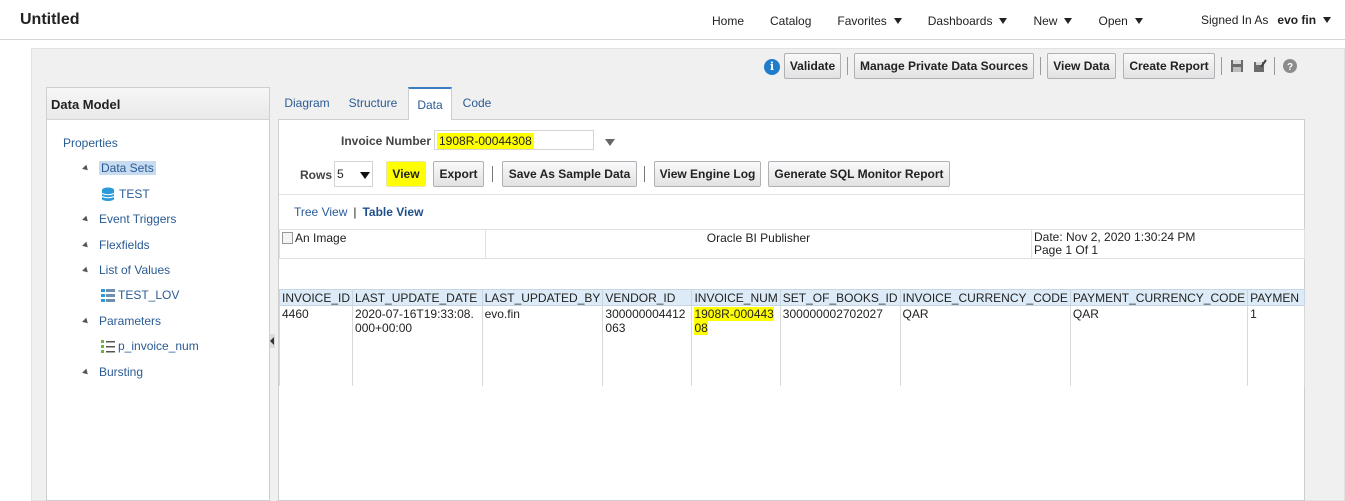 This screenshot has height=501, width=1345. What do you see at coordinates (358, 212) in the screenshot?
I see `view-mode-links: Tree View | Table View` at bounding box center [358, 212].